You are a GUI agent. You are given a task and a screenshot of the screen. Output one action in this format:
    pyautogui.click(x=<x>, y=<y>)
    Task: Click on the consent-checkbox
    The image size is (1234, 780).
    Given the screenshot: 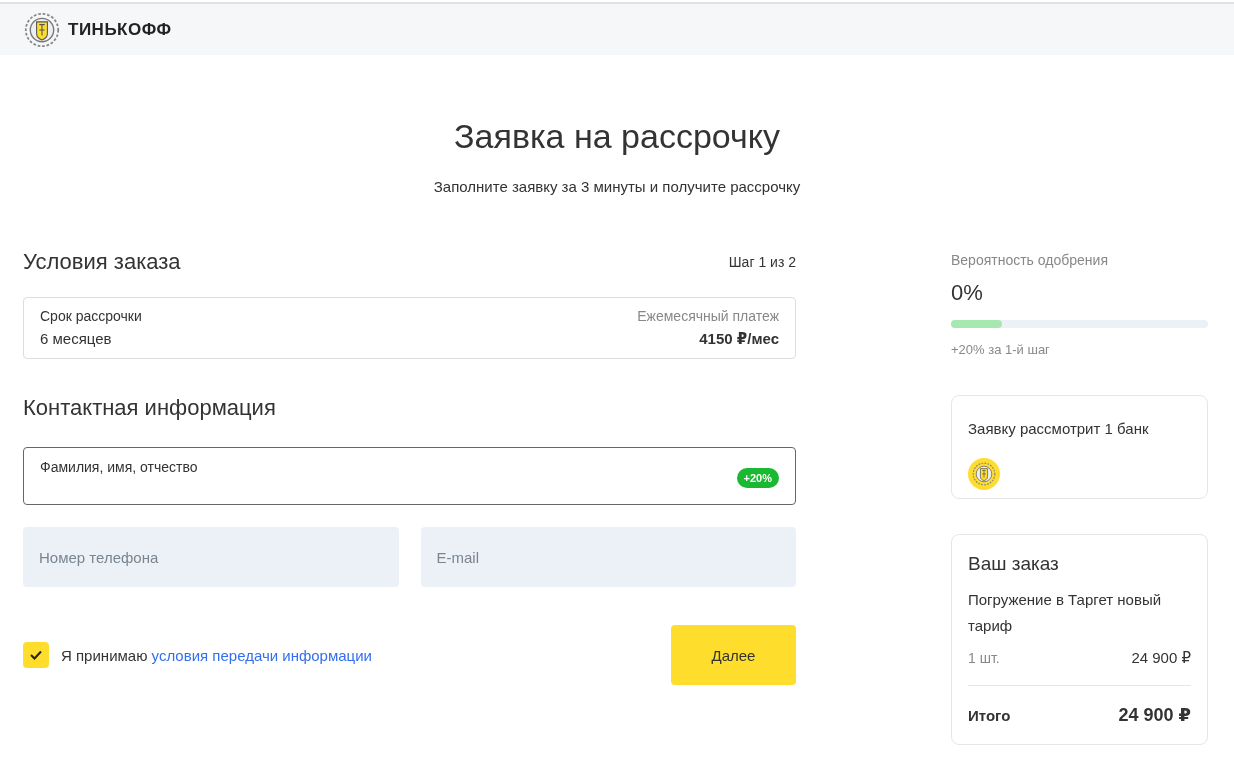 What is the action you would take?
    pyautogui.click(x=36, y=655)
    